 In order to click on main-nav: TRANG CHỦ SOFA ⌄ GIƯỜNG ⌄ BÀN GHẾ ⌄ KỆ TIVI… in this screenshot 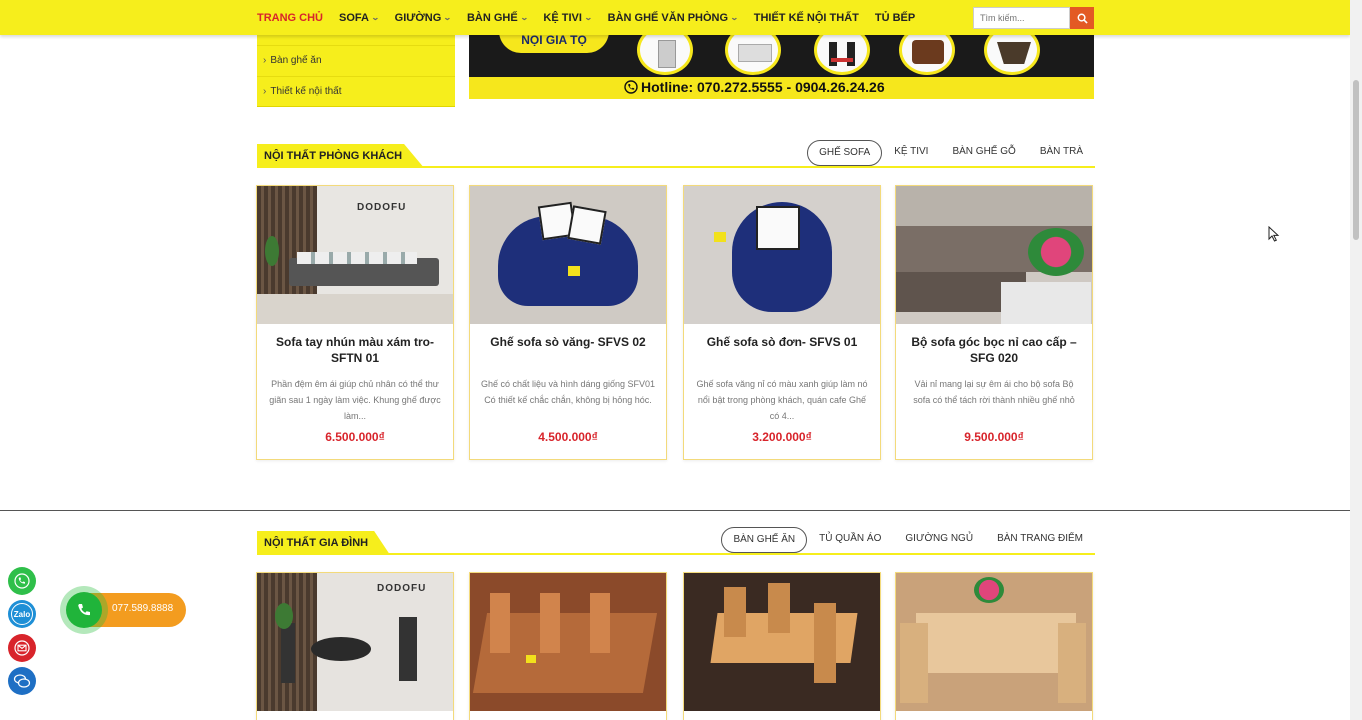, I will do `click(594, 17)`.